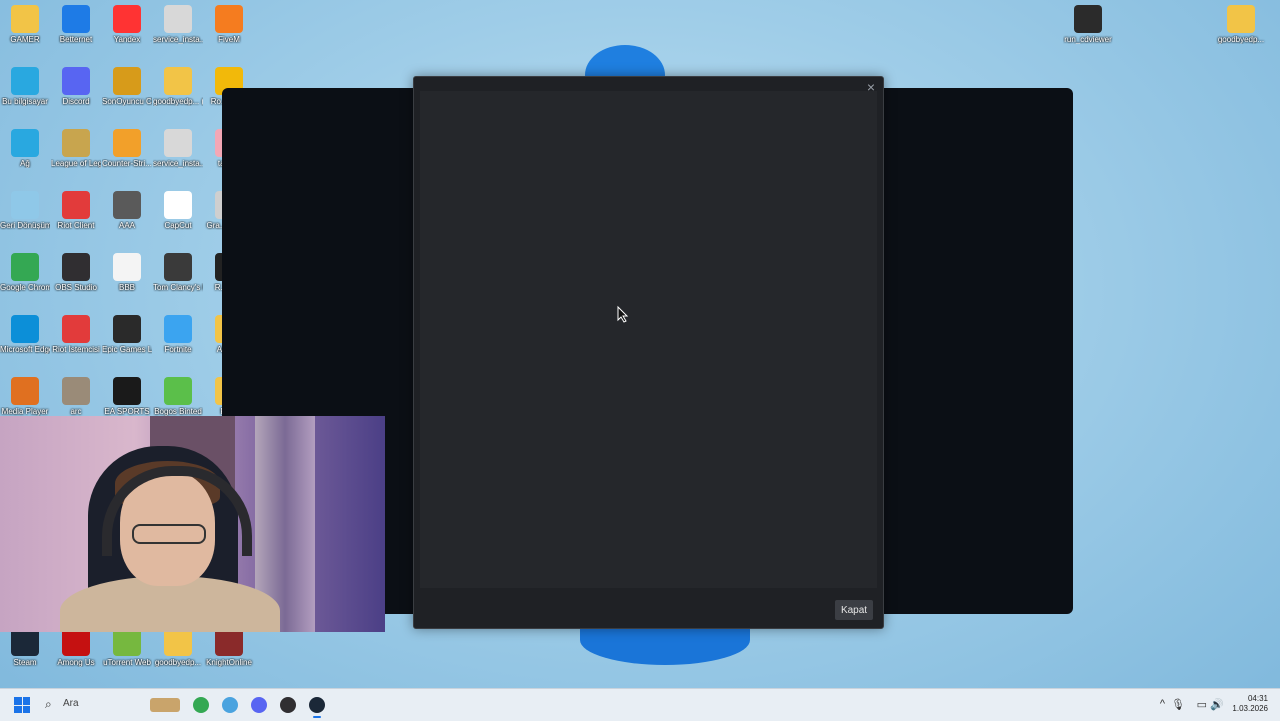 The width and height of the screenshot is (1280, 721). I want to click on desktop-icon: arc, so click(76, 396).